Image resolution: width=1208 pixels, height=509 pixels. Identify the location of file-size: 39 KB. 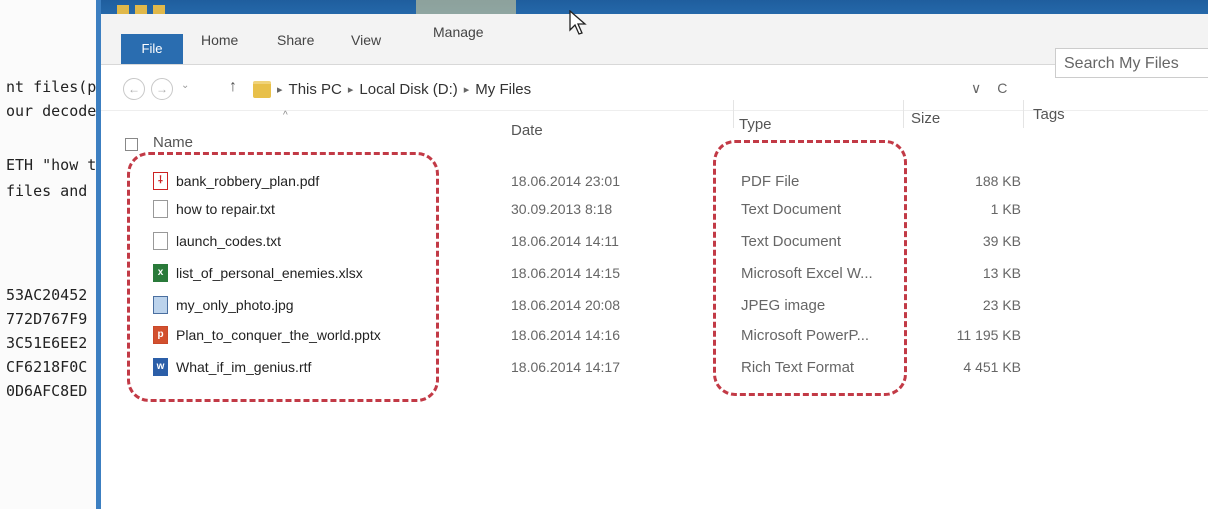
(1001, 241).